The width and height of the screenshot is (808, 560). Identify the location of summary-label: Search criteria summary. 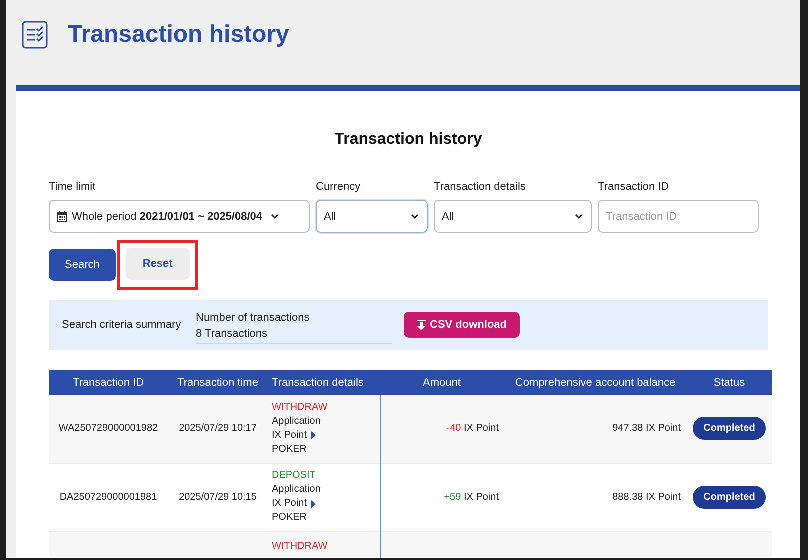
(122, 325).